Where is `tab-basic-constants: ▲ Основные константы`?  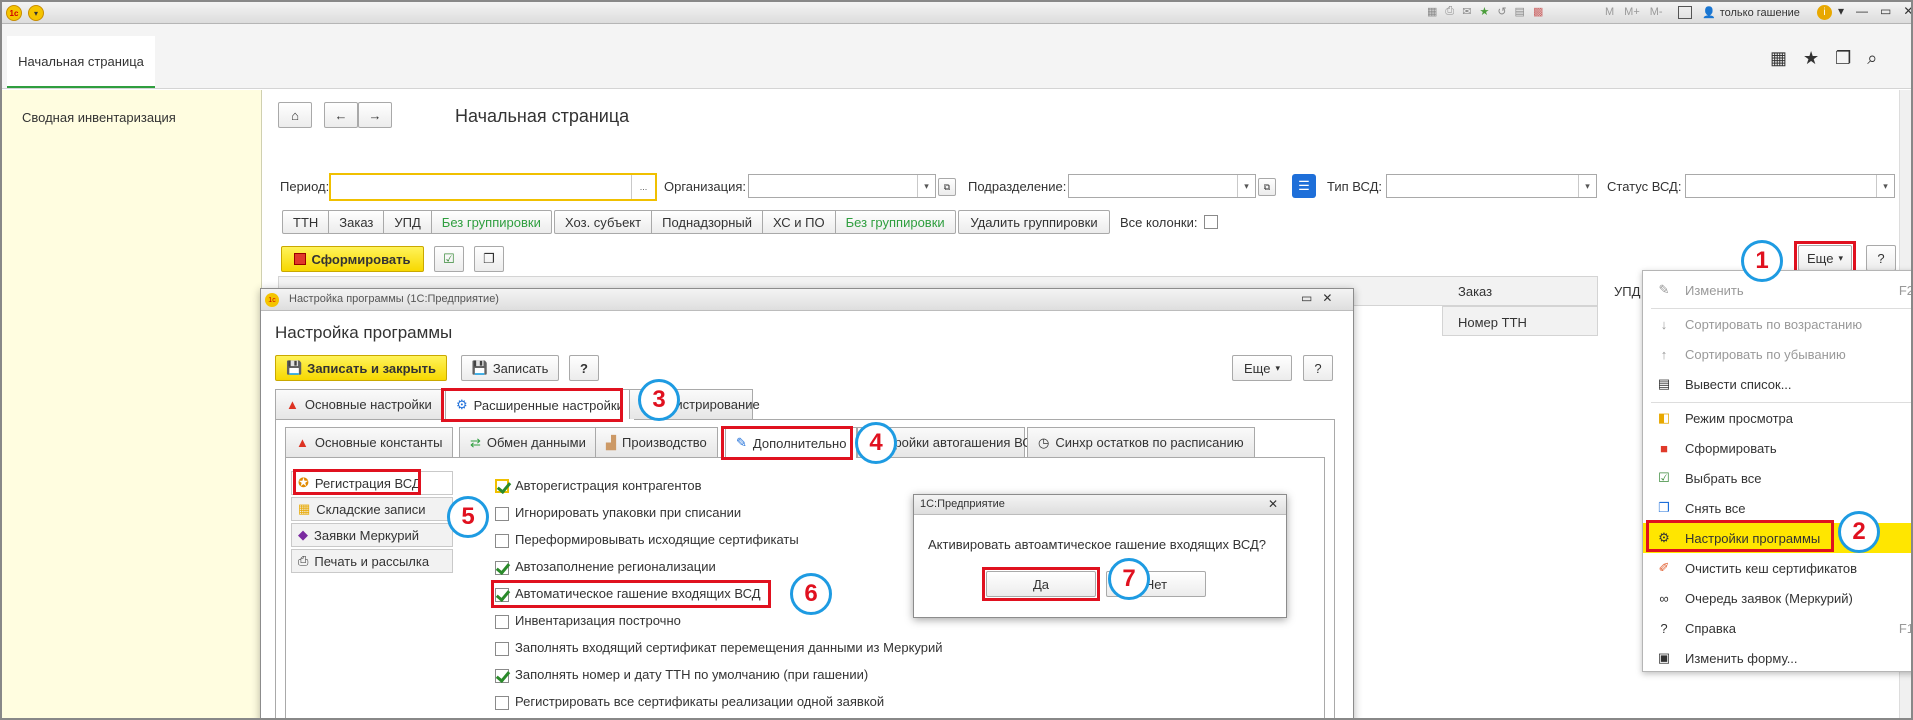 tab-basic-constants: ▲ Основные константы is located at coordinates (369, 442).